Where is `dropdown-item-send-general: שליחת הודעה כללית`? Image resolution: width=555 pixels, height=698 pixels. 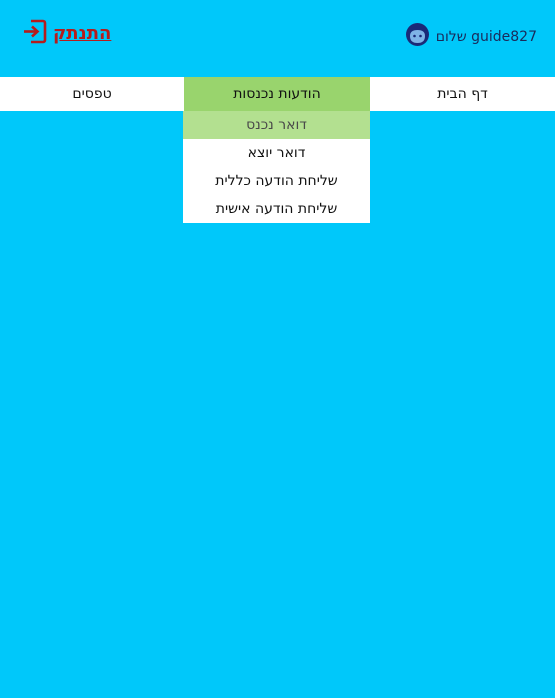
dropdown-item-send-general: שליחת הודעה כללית is located at coordinates (276, 181).